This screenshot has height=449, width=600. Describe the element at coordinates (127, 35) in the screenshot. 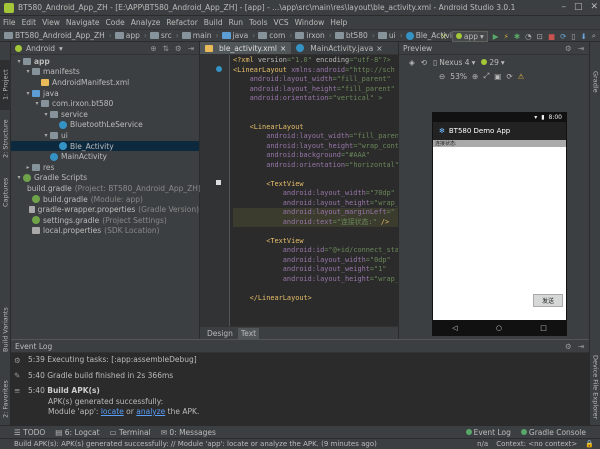

I see `breadcrumb-app: app` at that location.